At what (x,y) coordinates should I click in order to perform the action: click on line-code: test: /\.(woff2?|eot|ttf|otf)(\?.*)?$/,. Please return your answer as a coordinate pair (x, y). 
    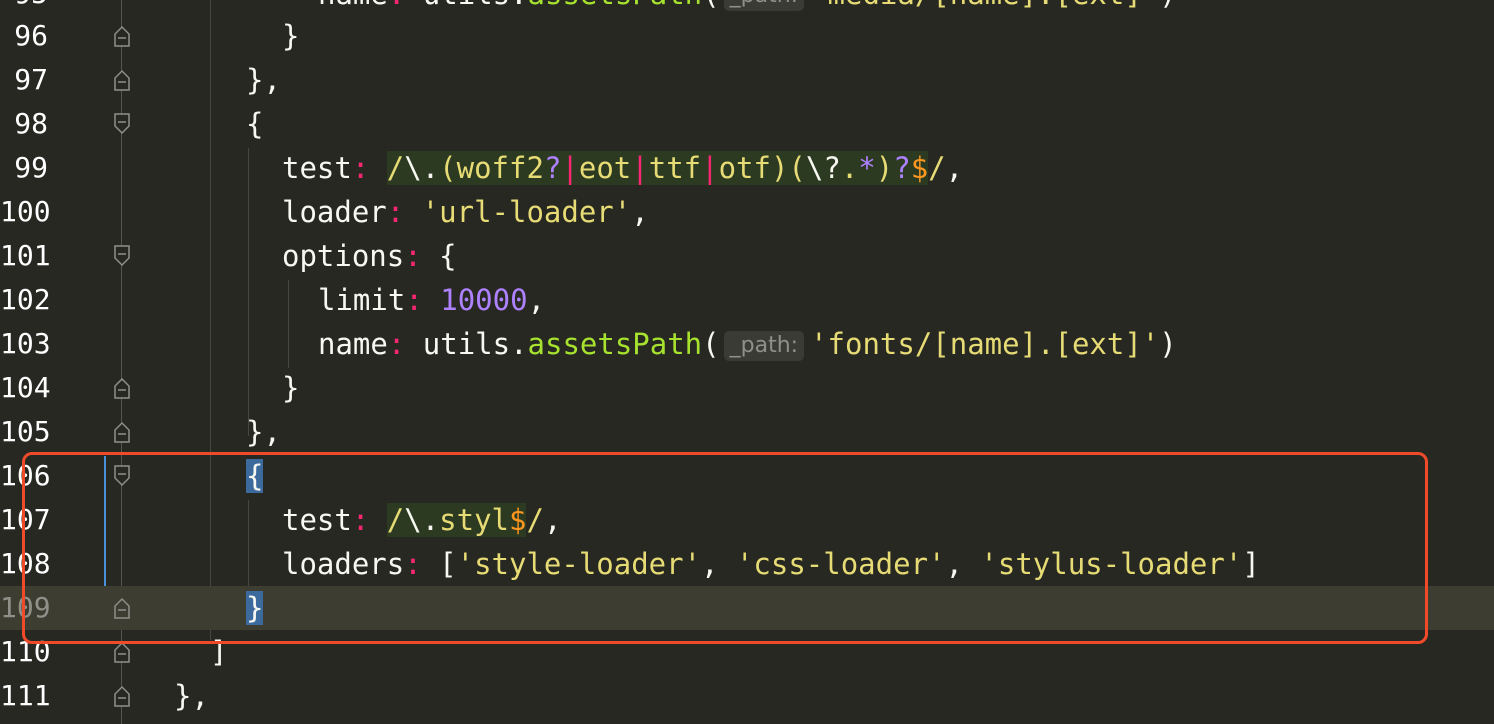
    Looking at the image, I should click on (623, 168).